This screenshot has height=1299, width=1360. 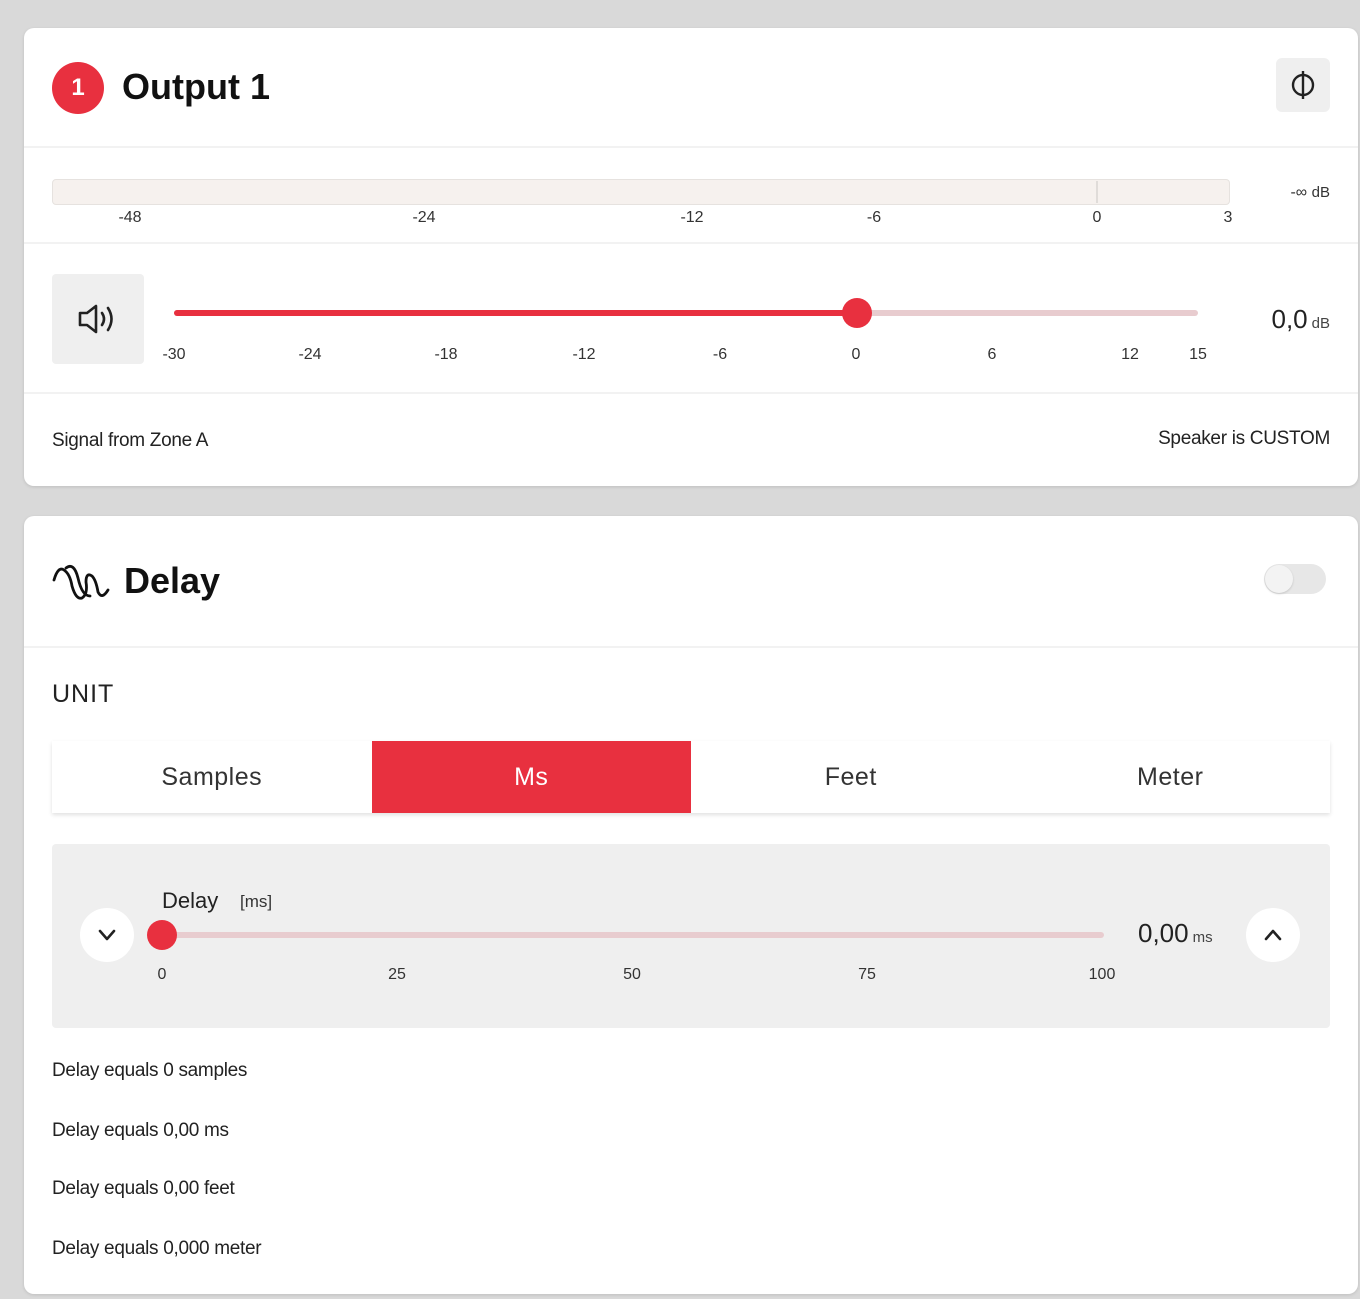 I want to click on meter-readout-unit: dB, so click(x=1320, y=192).